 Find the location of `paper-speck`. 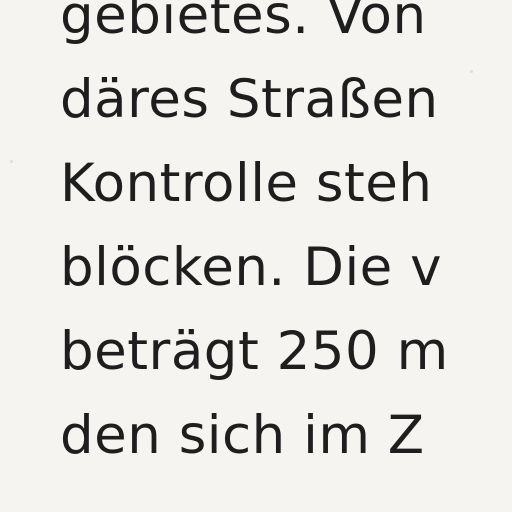

paper-speck is located at coordinates (11, 161).